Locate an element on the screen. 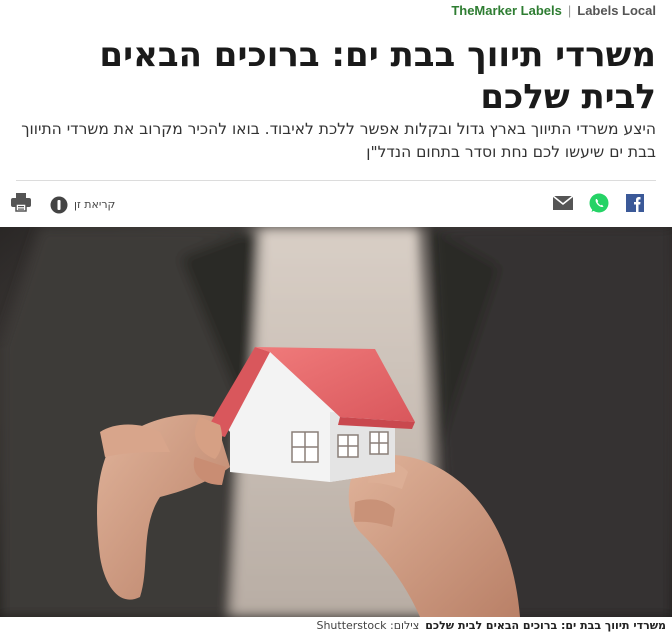  mail-icon is located at coordinates (563, 203).